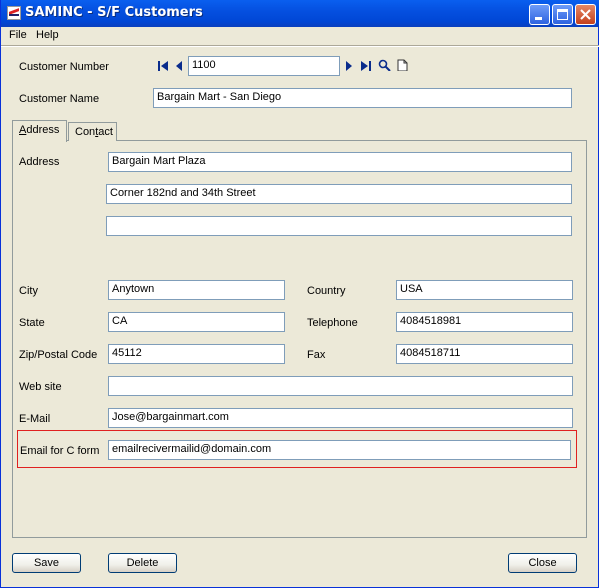 This screenshot has height=588, width=599. Describe the element at coordinates (366, 66) in the screenshot. I see `last-record-icon` at that location.